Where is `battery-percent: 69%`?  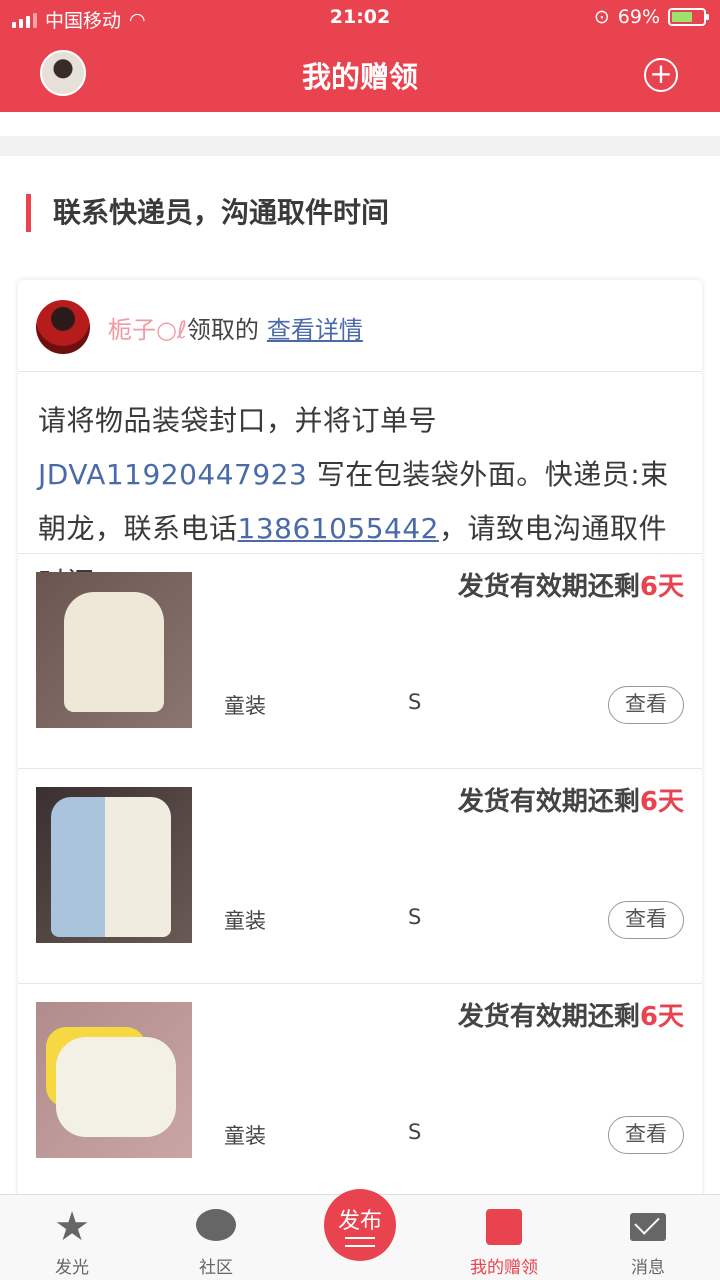
battery-percent: 69% is located at coordinates (638, 17).